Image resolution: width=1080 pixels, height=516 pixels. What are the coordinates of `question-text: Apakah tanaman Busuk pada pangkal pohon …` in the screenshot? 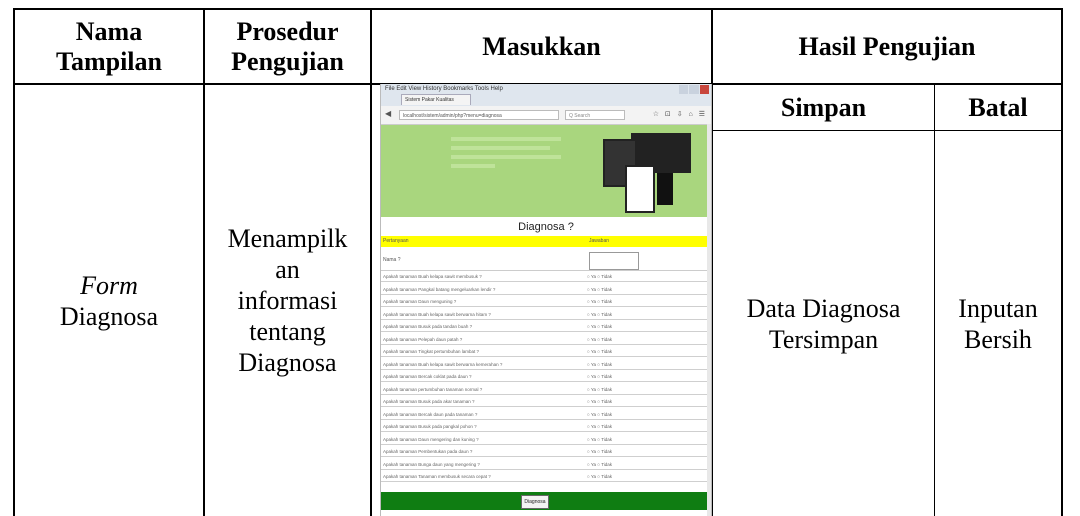 It's located at (430, 426).